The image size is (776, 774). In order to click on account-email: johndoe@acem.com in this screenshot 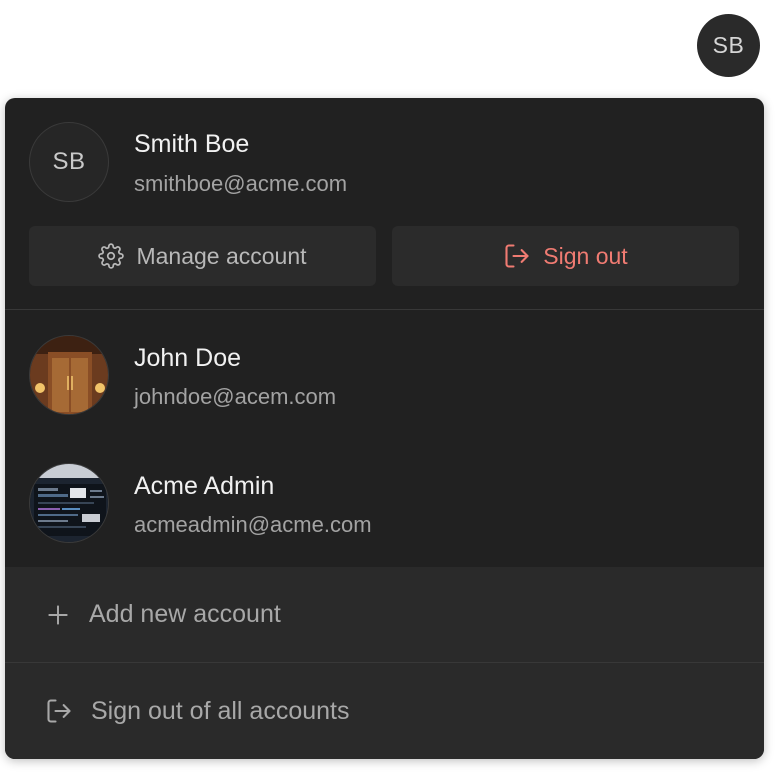, I will do `click(235, 396)`.